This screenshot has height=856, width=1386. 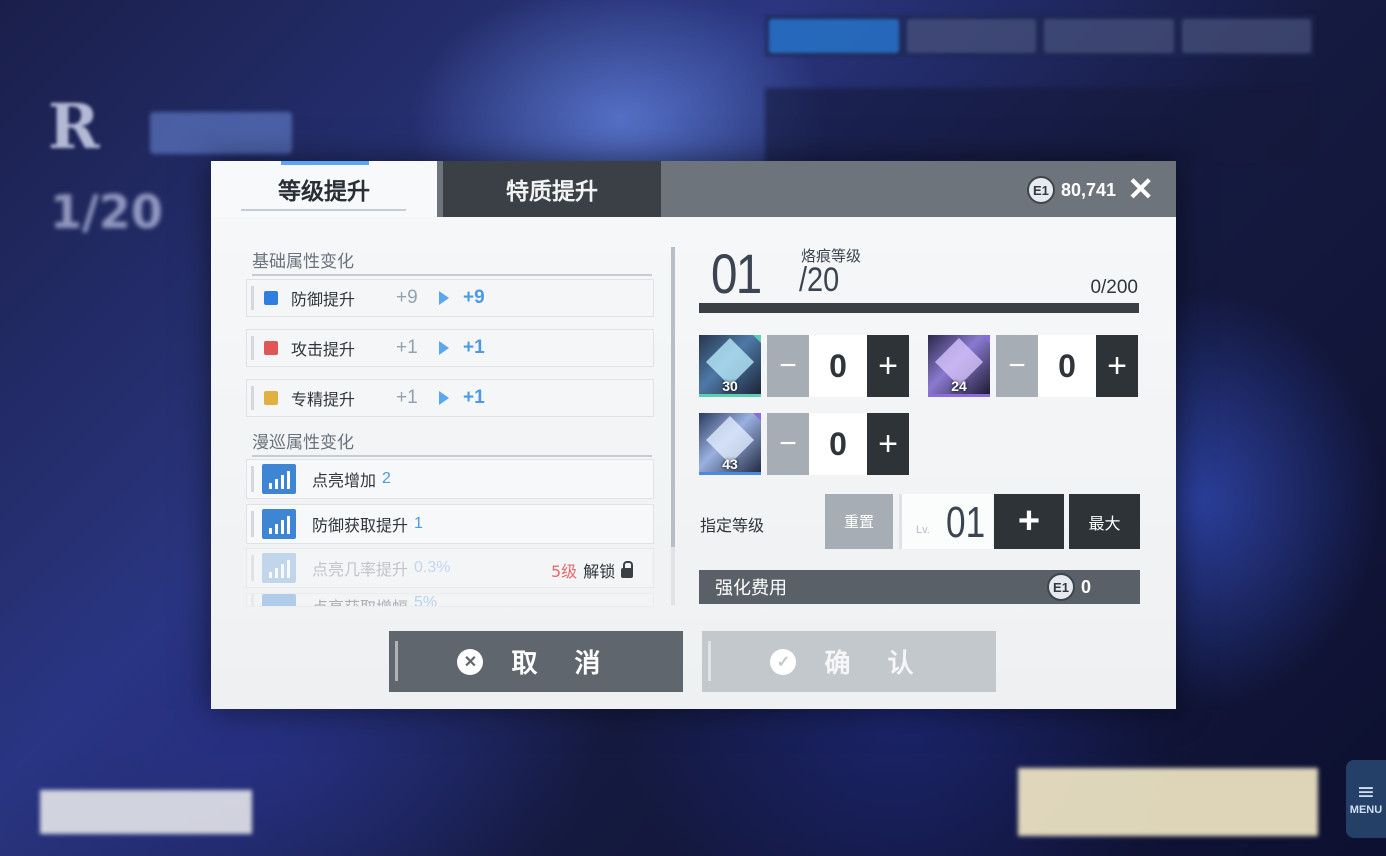 I want to click on menu-button: ≡ MENU, so click(x=1366, y=799).